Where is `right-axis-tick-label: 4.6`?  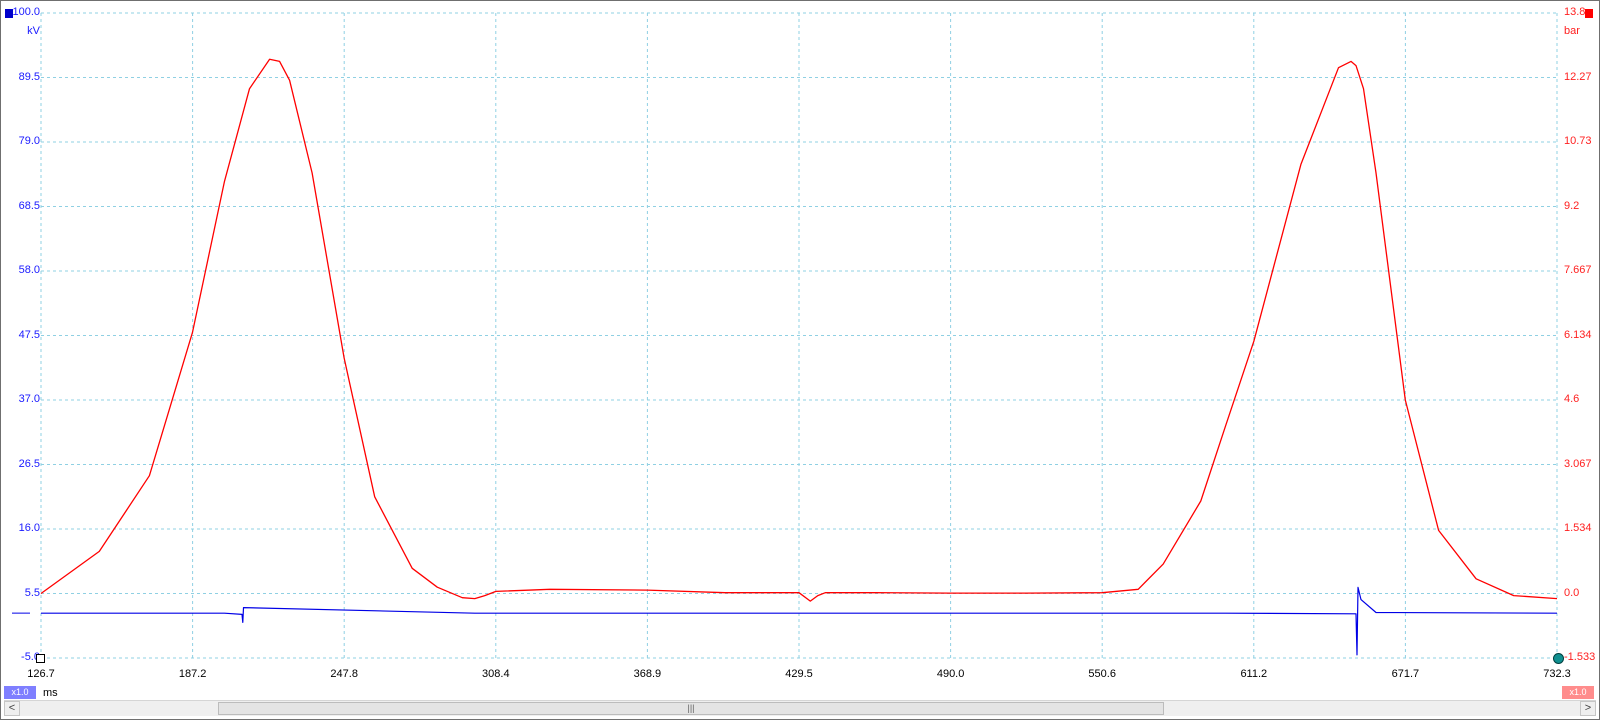 right-axis-tick-label: 4.6 is located at coordinates (1572, 399).